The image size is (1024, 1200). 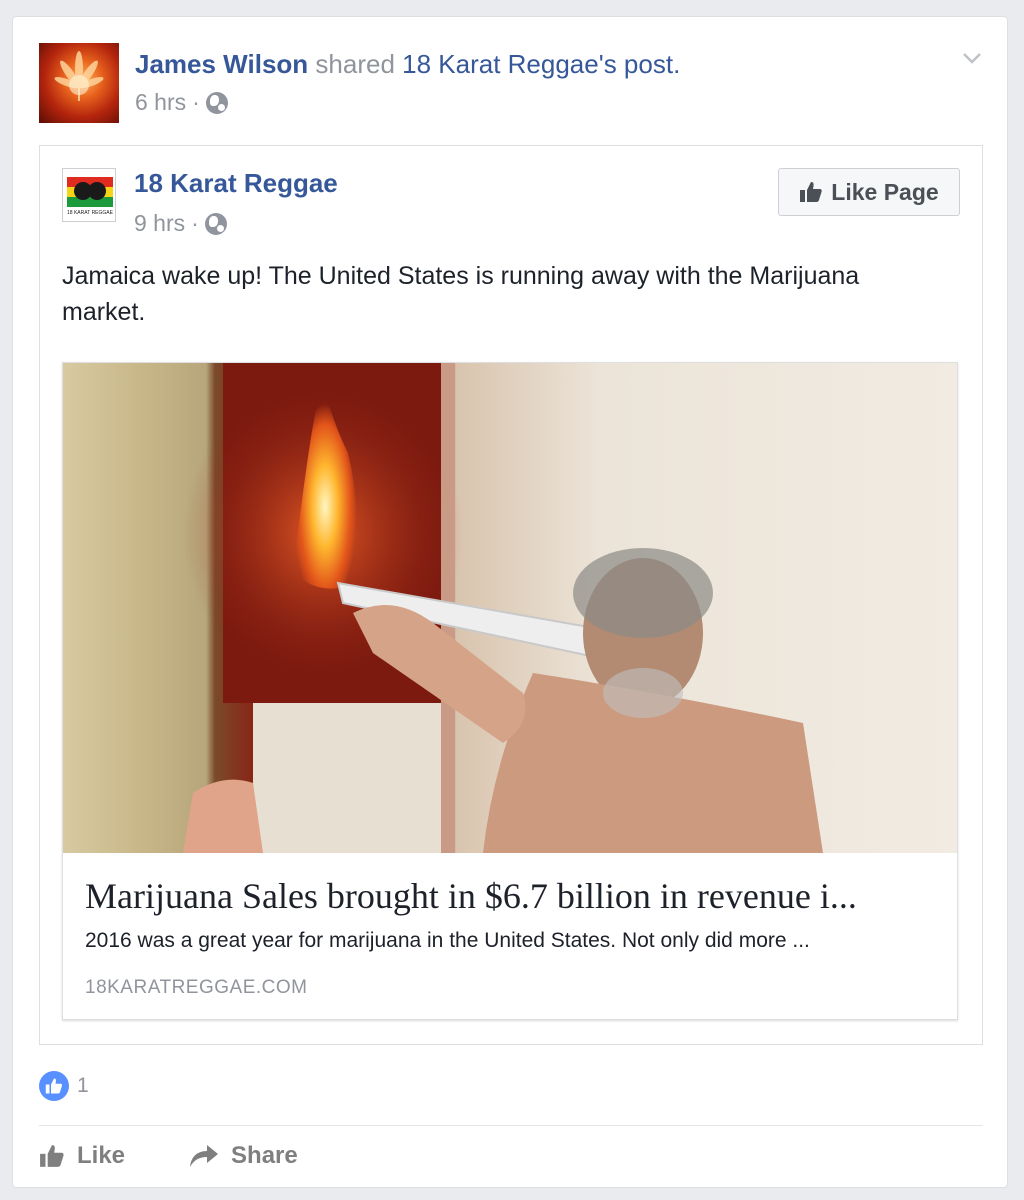 I want to click on post-meta: 6 hrs ·, so click(x=181, y=102).